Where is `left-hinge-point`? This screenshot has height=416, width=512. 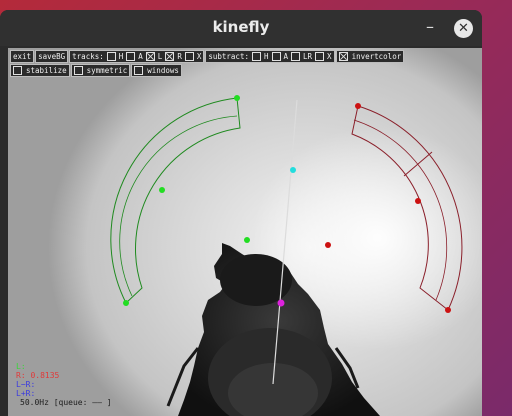 left-hinge-point is located at coordinates (247, 240).